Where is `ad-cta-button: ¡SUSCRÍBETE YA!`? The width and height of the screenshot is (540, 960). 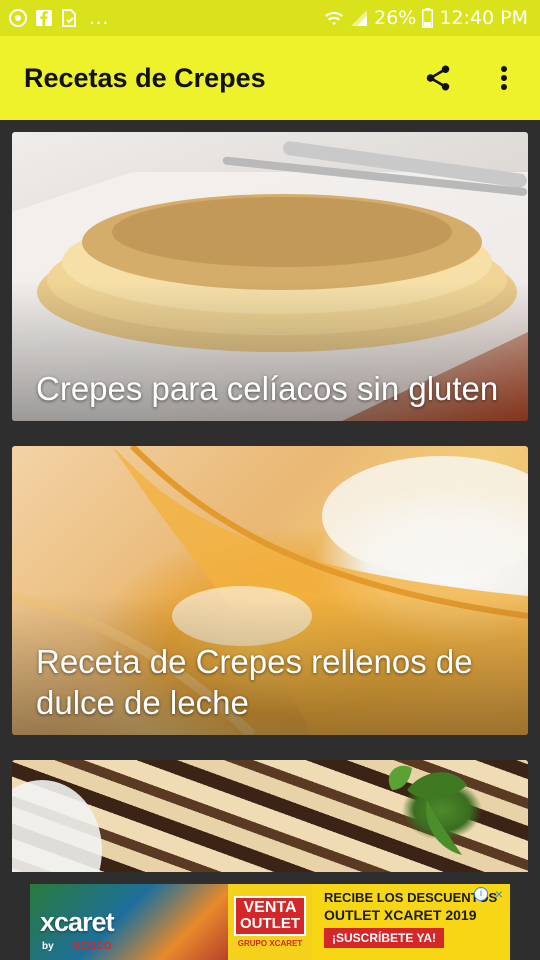 ad-cta-button: ¡SUSCRÍBETE YA! is located at coordinates (384, 938).